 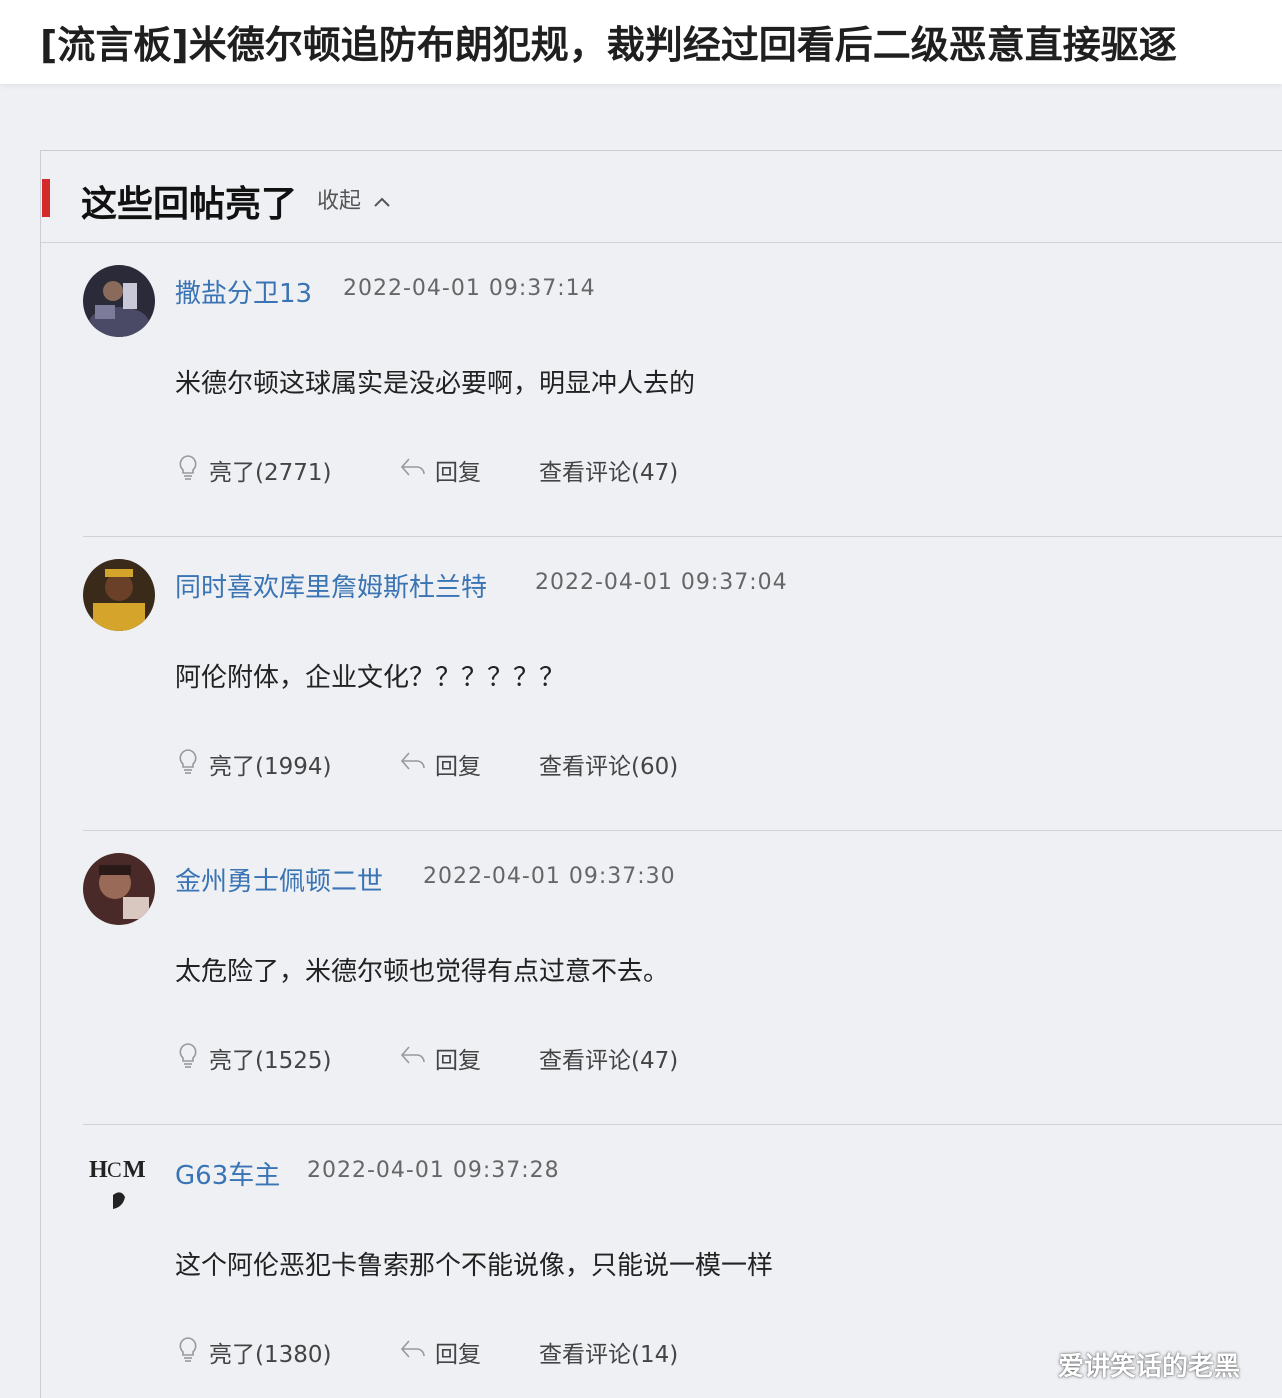 What do you see at coordinates (189, 204) in the screenshot?
I see `section-title: 这些回帖亮了` at bounding box center [189, 204].